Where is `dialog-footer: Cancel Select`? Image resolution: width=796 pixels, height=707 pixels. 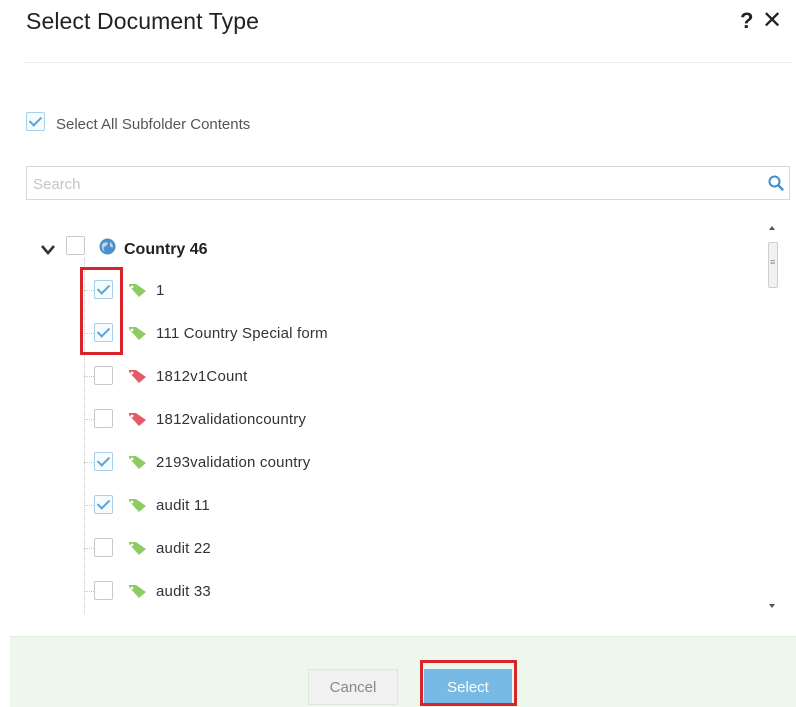
dialog-footer: Cancel Select is located at coordinates (403, 671).